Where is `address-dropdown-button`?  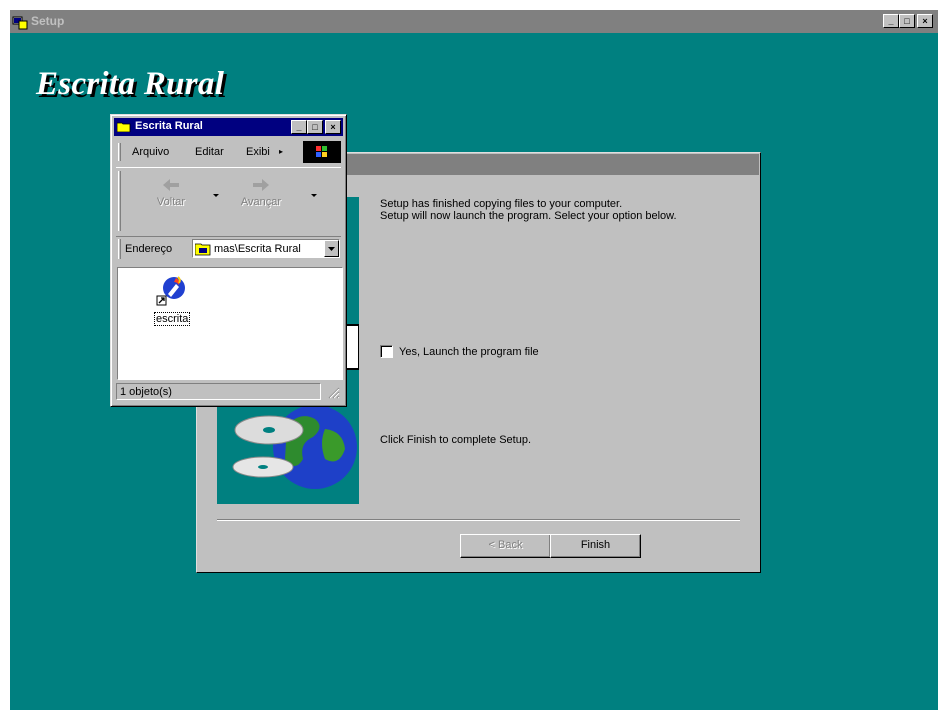 address-dropdown-button is located at coordinates (331, 248).